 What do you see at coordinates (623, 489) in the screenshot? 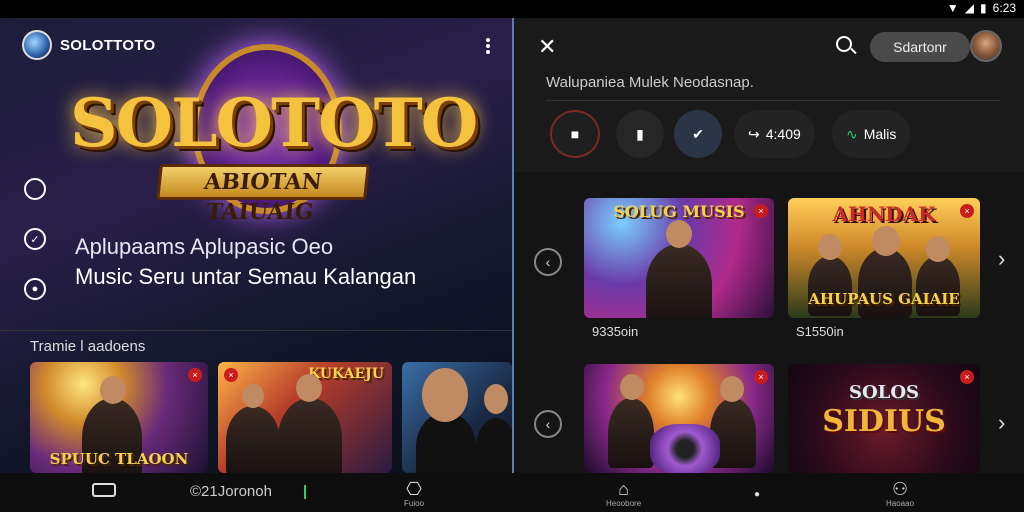
I see `home-icon: ⌂` at bounding box center [623, 489].